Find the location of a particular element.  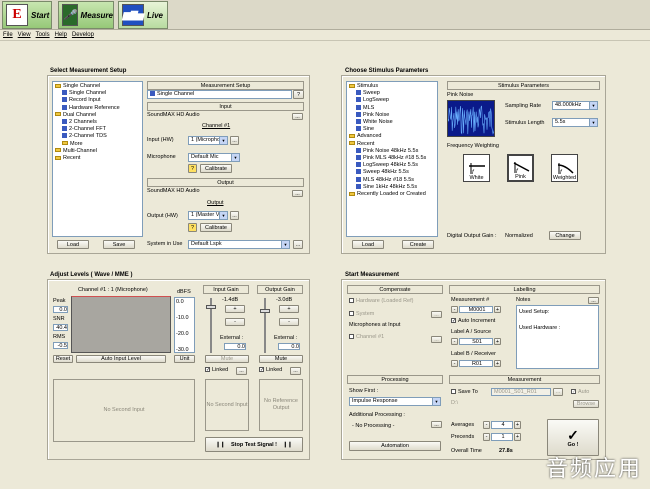

tree-item: 2 Channels is located at coordinates (97, 122).